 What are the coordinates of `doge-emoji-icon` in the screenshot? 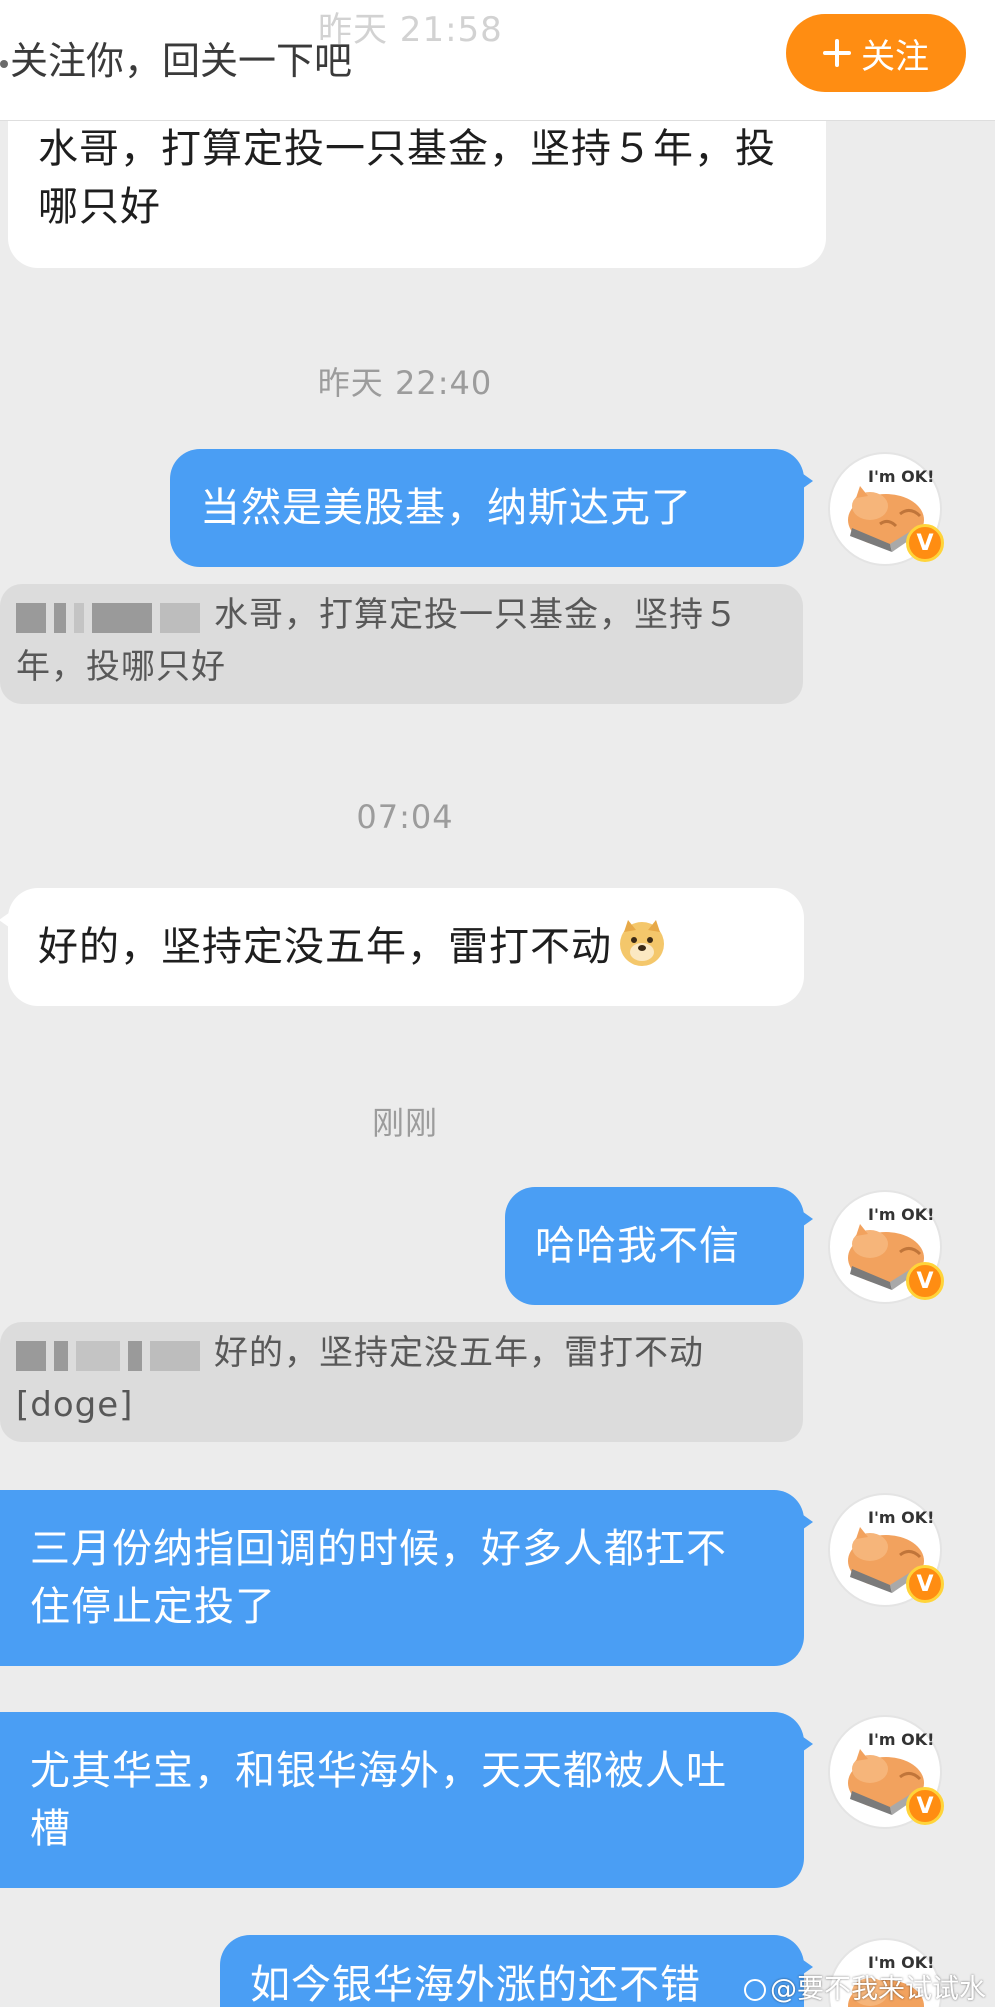 It's located at (642, 943).